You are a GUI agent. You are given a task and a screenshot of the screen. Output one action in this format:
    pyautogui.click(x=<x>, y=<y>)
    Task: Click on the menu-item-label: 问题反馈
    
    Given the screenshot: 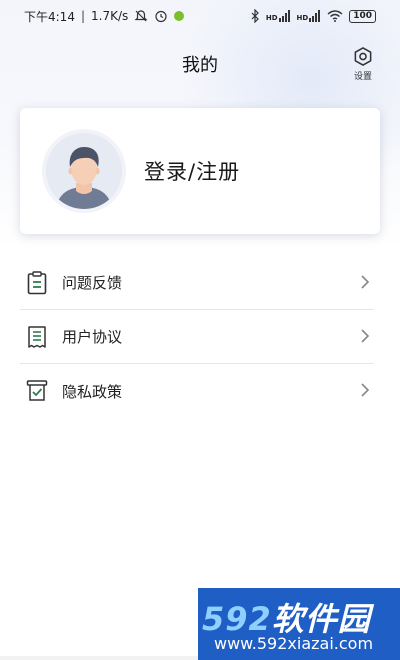 What is the action you would take?
    pyautogui.click(x=92, y=283)
    